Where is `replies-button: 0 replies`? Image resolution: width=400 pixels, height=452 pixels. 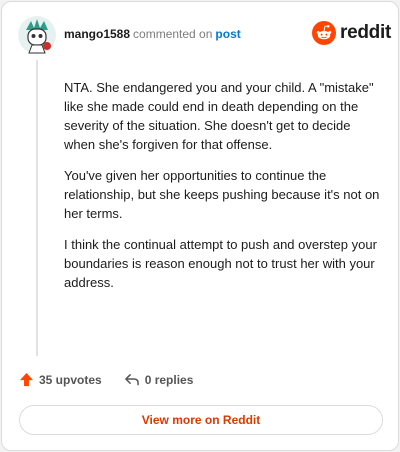
replies-button: 0 replies is located at coordinates (159, 379).